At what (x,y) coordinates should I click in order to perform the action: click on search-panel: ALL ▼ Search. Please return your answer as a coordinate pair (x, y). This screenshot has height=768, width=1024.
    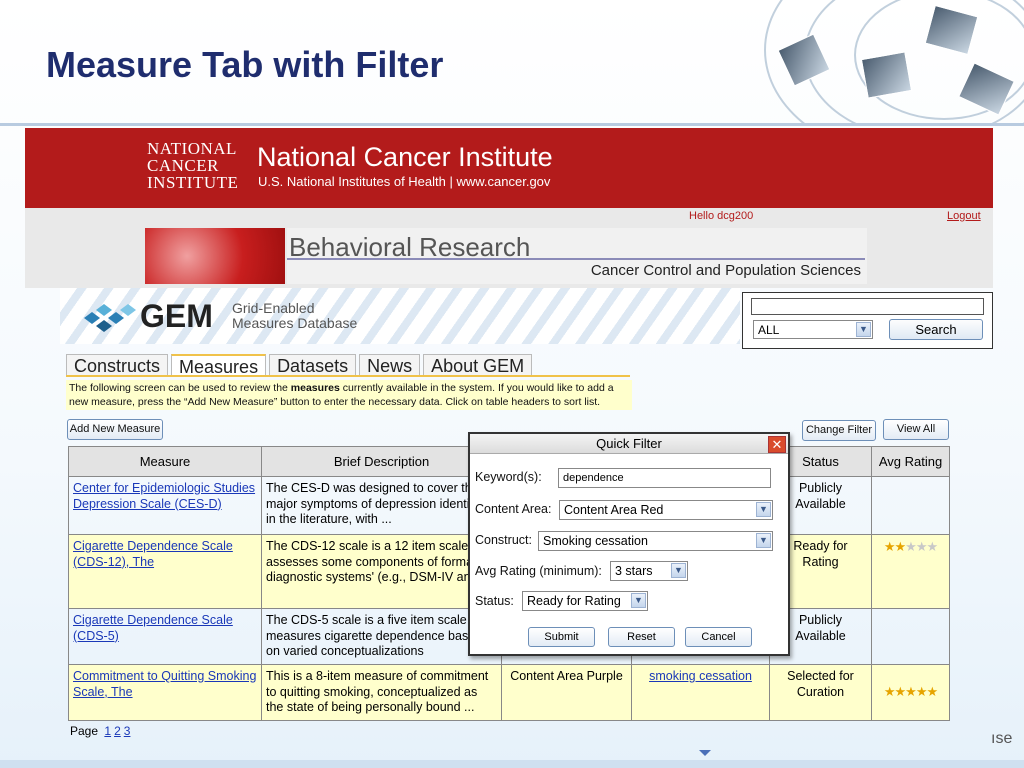
    Looking at the image, I should click on (867, 320).